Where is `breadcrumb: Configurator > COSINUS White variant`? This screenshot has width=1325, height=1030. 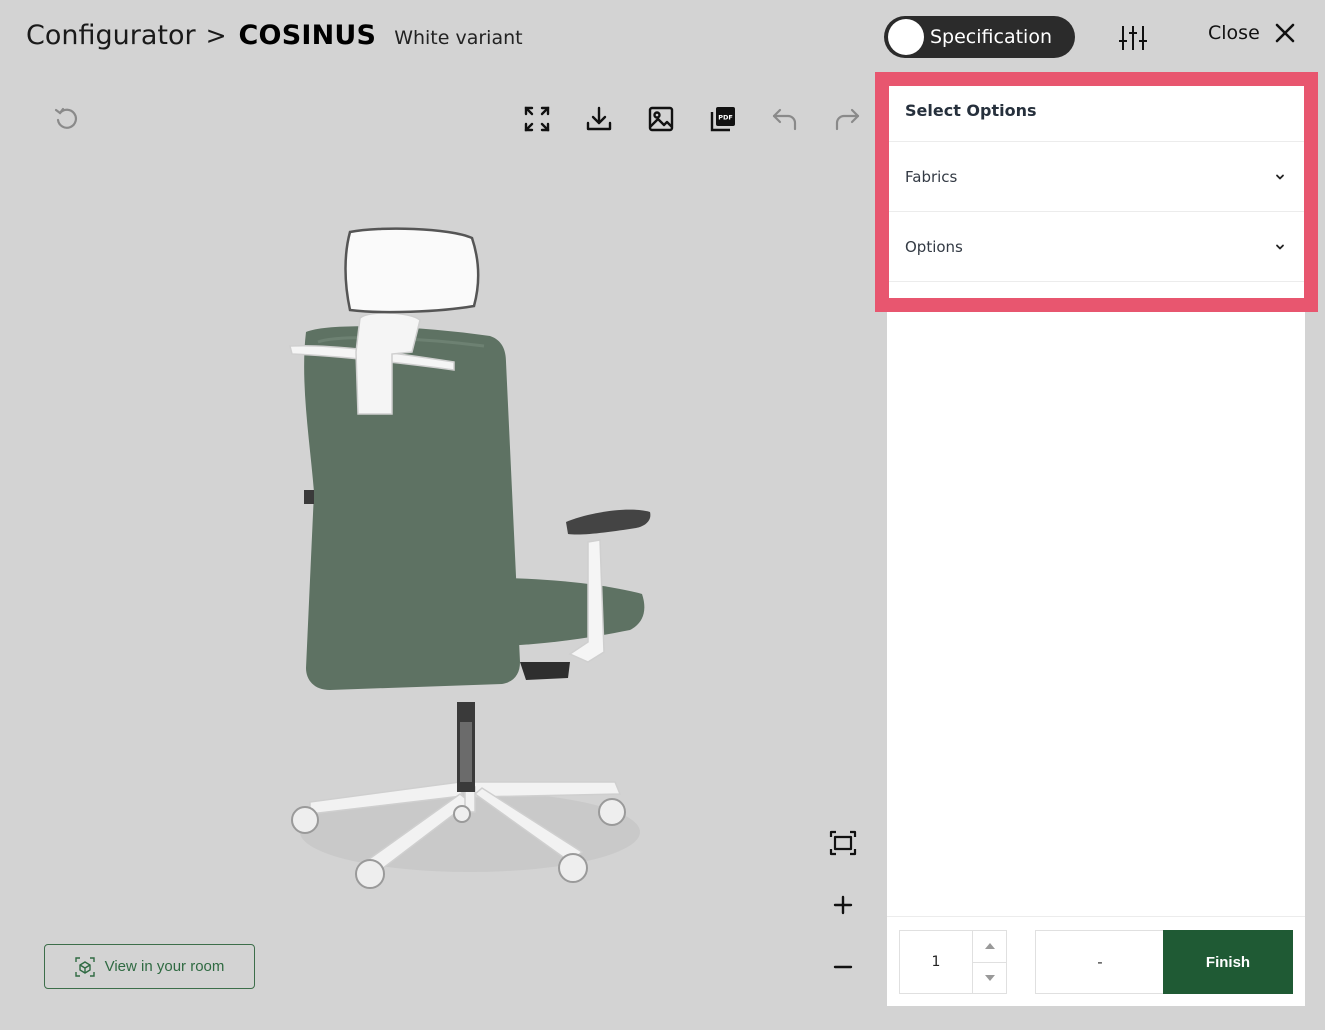
breadcrumb: Configurator > COSINUS White variant is located at coordinates (274, 35).